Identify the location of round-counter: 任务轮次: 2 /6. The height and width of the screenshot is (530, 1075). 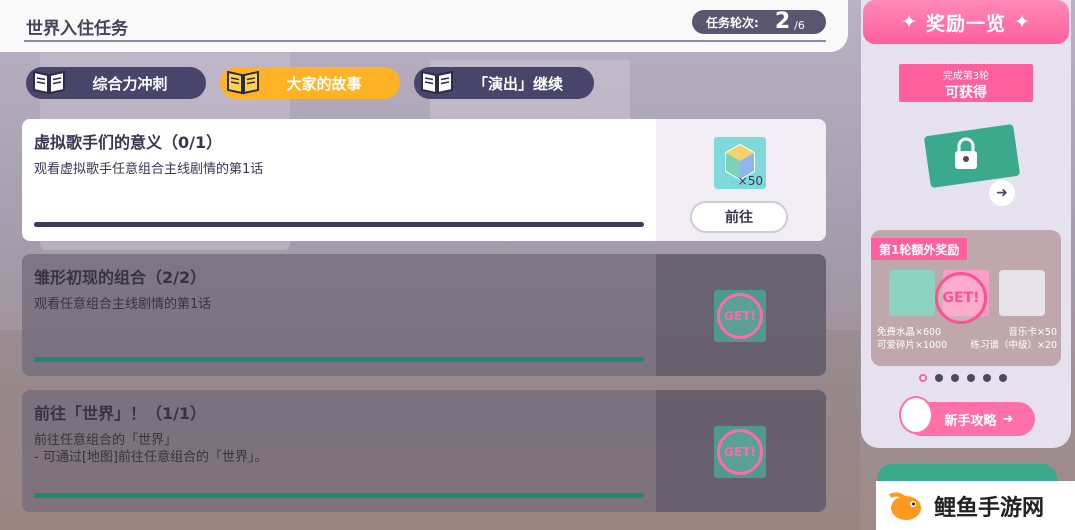
(759, 22).